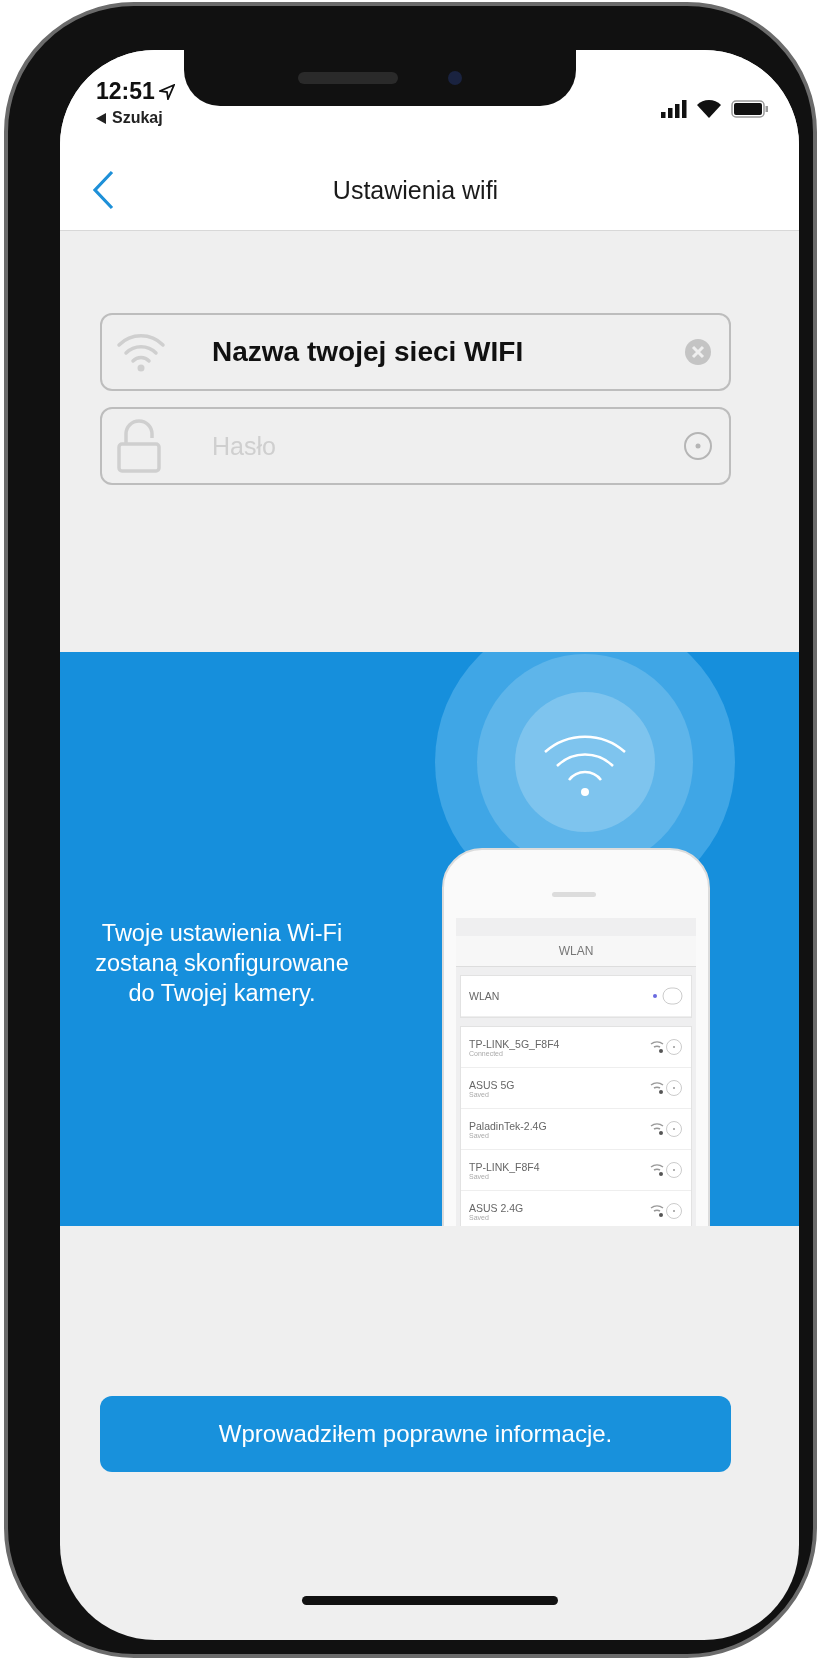 The image size is (821, 1660). What do you see at coordinates (576, 951) in the screenshot?
I see `illustration-title: WLAN` at bounding box center [576, 951].